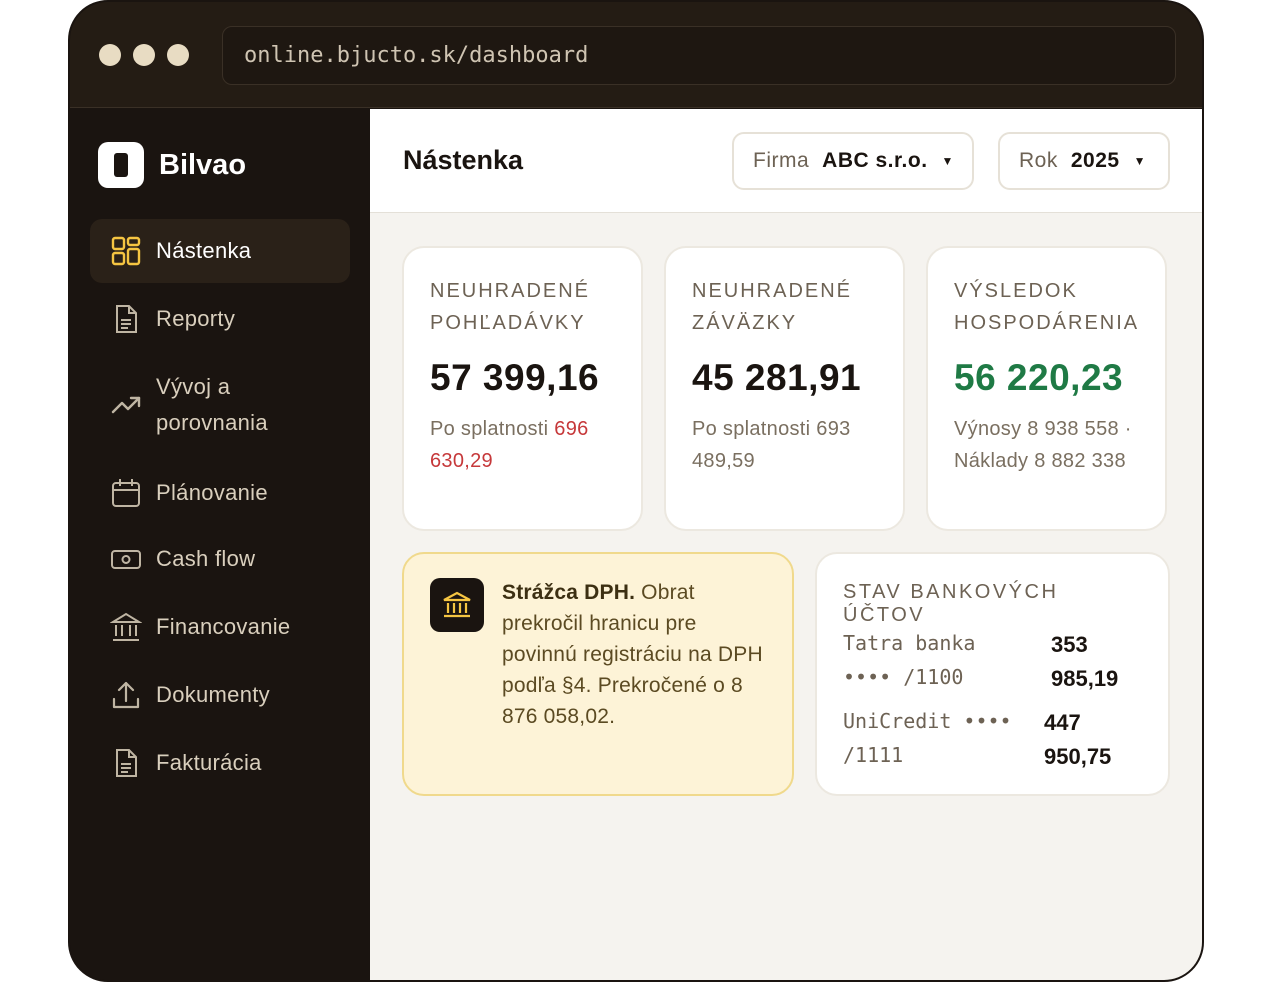  I want to click on sidebar-item-vyvoj: Vývoj a porovnania, so click(220, 405).